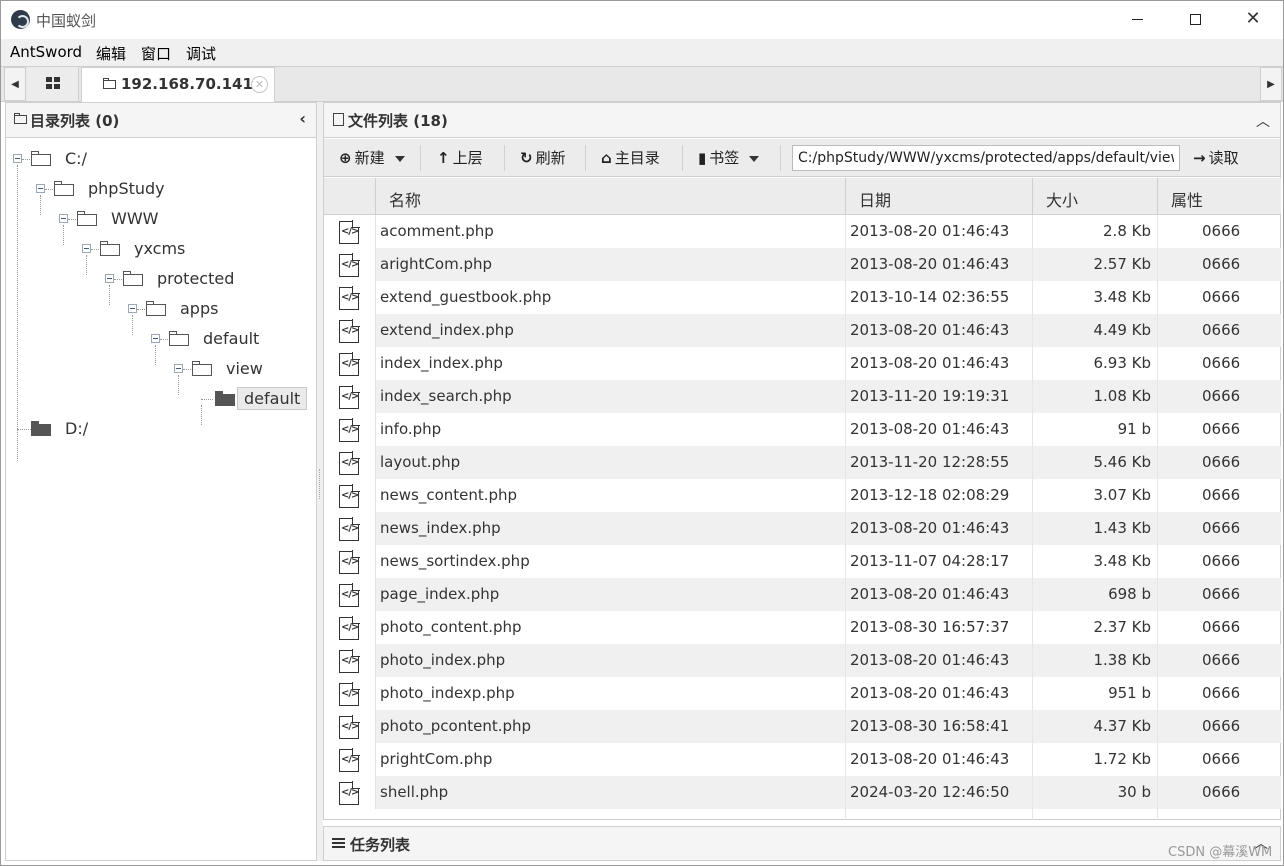 This screenshot has height=866, width=1284. What do you see at coordinates (320, 484) in the screenshot?
I see `splitter-grip` at bounding box center [320, 484].